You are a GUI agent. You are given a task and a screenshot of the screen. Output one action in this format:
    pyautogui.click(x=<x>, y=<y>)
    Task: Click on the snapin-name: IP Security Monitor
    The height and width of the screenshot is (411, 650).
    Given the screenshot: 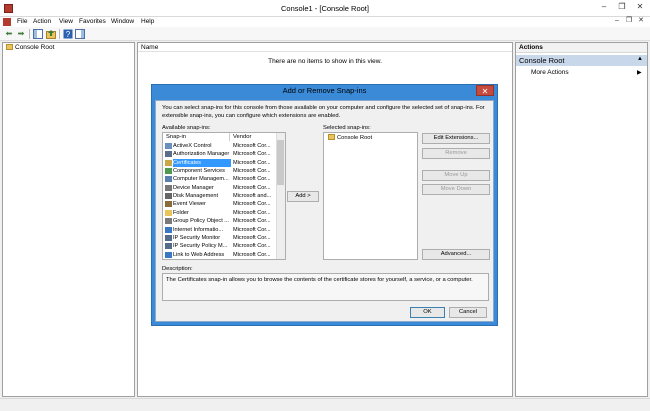 What is the action you would take?
    pyautogui.click(x=197, y=237)
    